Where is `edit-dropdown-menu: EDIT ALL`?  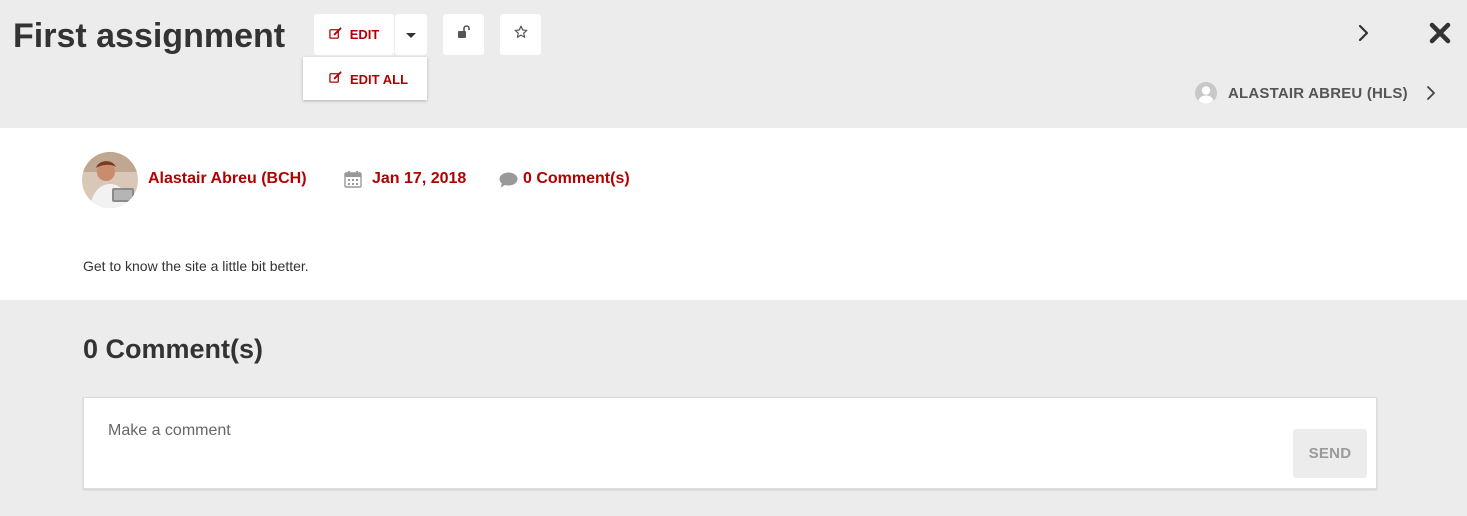 edit-dropdown-menu: EDIT ALL is located at coordinates (365, 78).